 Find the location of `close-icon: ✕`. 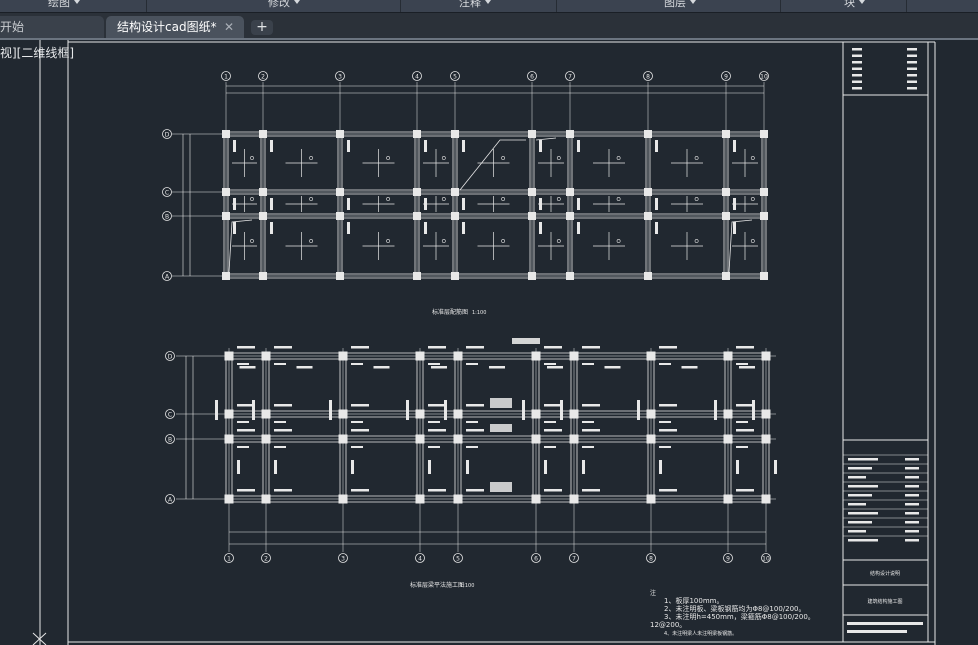

close-icon: ✕ is located at coordinates (229, 27).